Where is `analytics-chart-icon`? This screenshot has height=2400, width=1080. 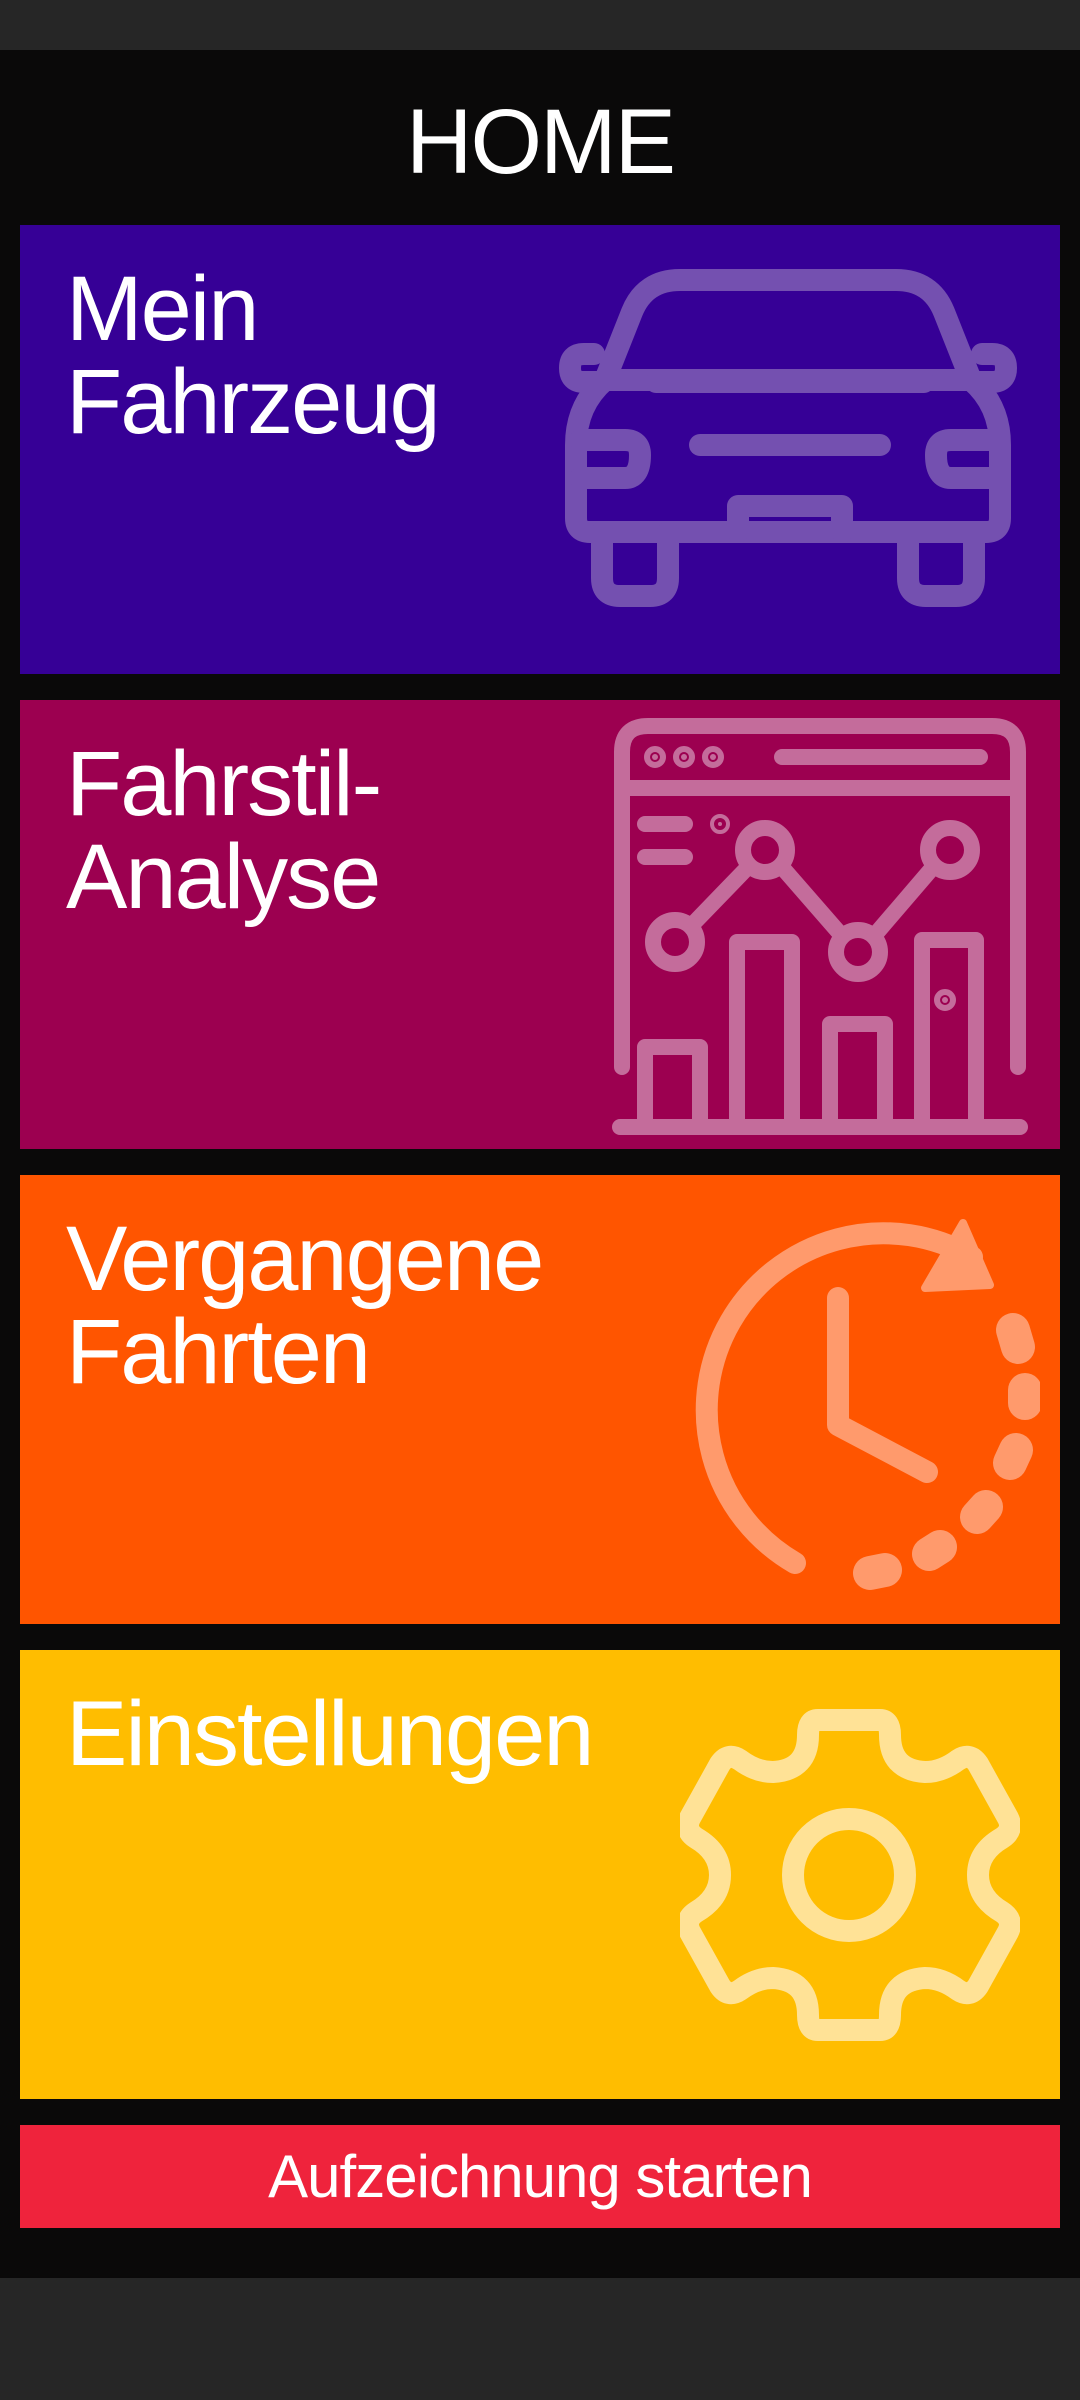 analytics-chart-icon is located at coordinates (820, 927).